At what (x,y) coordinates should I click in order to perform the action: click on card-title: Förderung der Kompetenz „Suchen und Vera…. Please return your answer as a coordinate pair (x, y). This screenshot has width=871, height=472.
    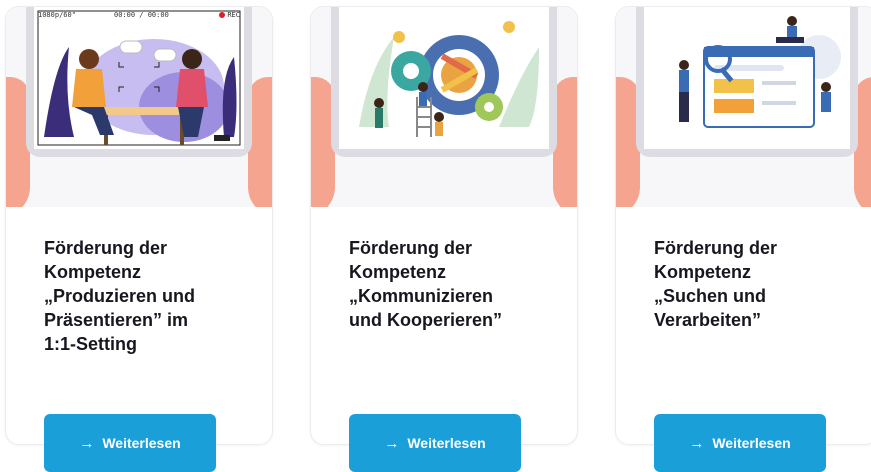
    Looking at the image, I should click on (716, 284).